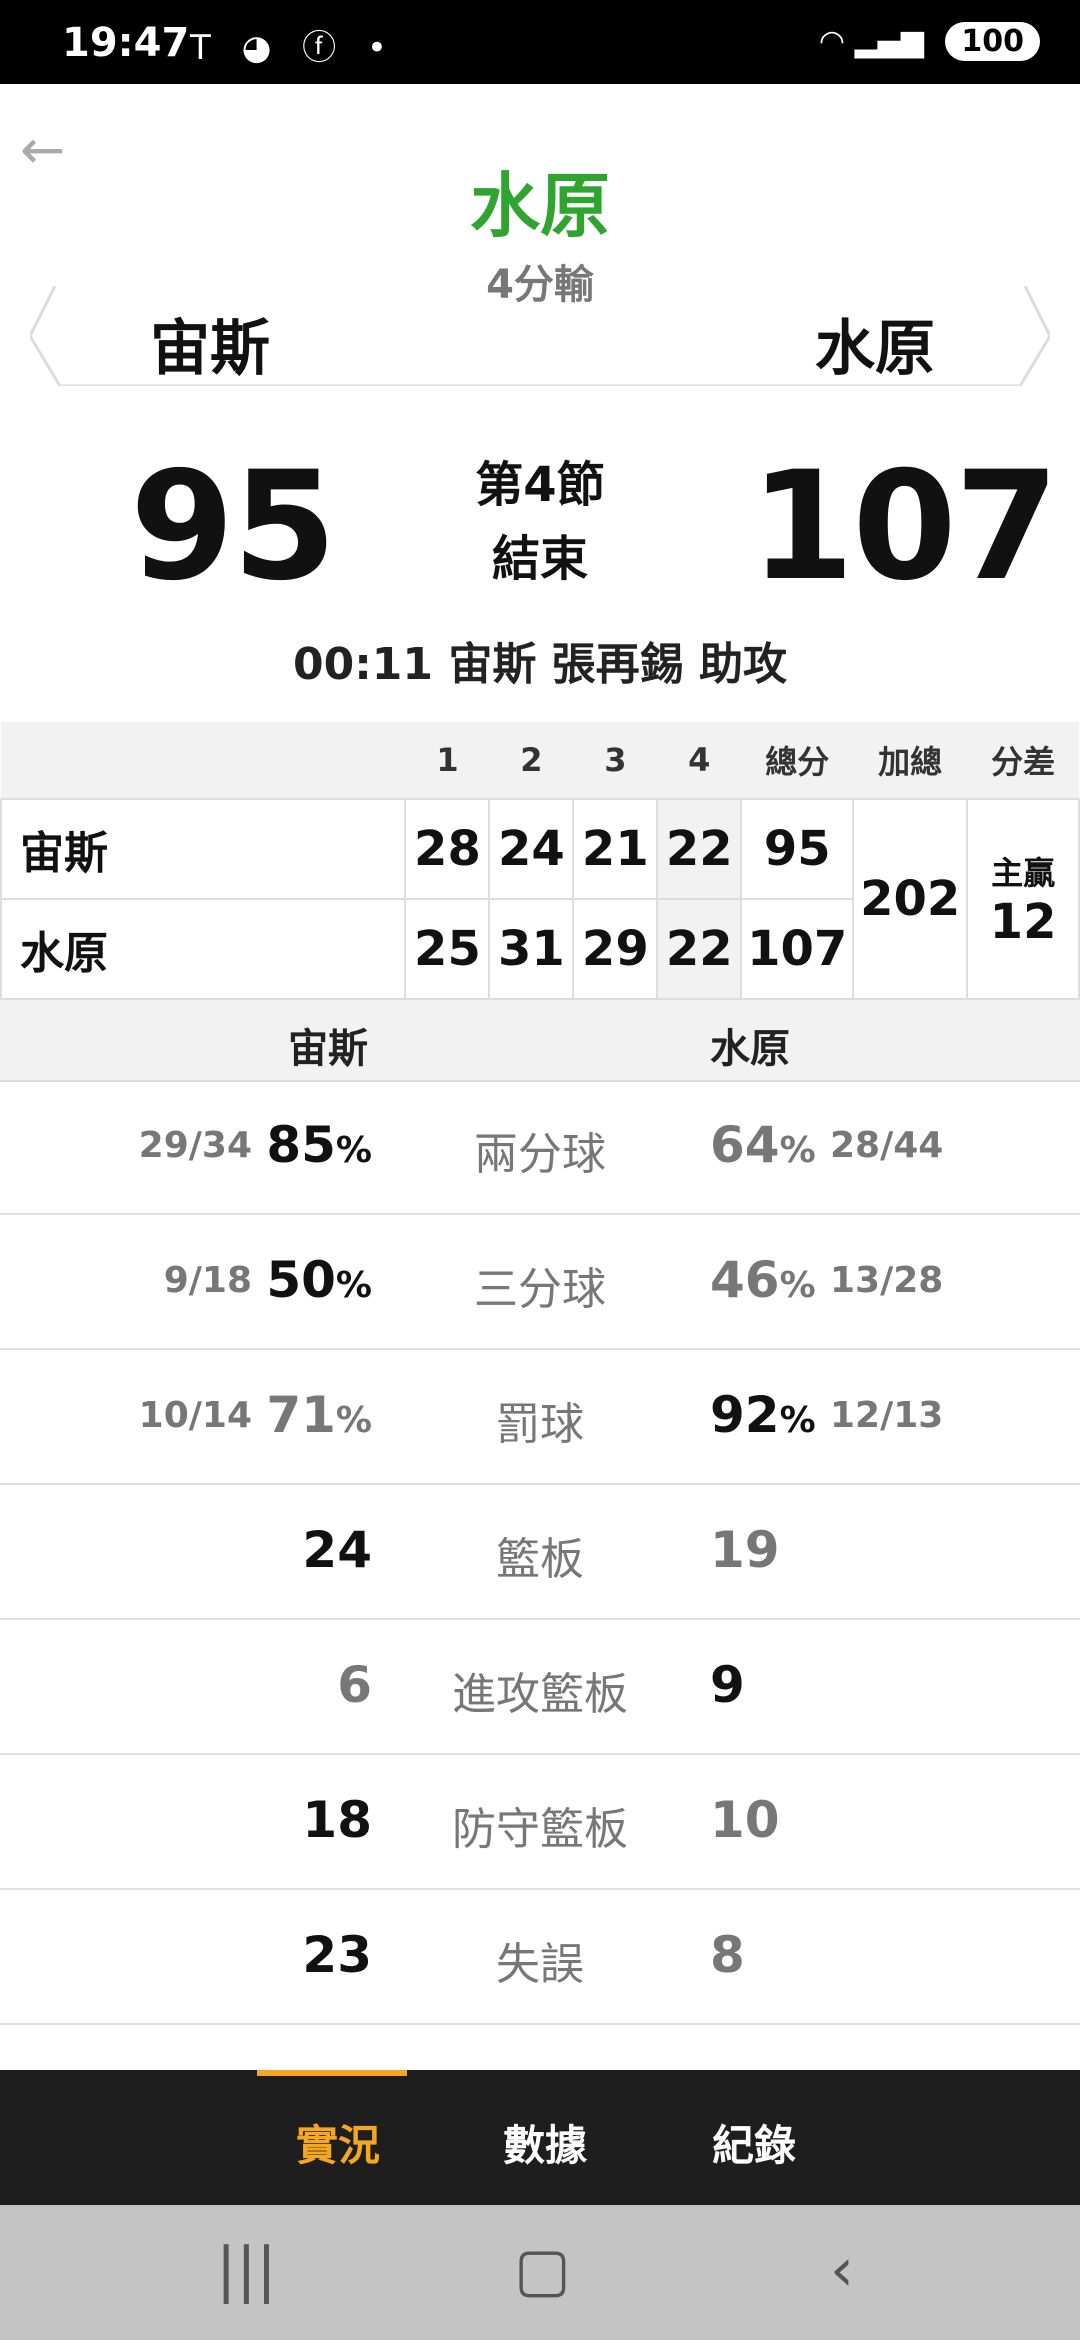 The height and width of the screenshot is (2340, 1080). What do you see at coordinates (910, 761) in the screenshot?
I see `header-combined: 加總` at bounding box center [910, 761].